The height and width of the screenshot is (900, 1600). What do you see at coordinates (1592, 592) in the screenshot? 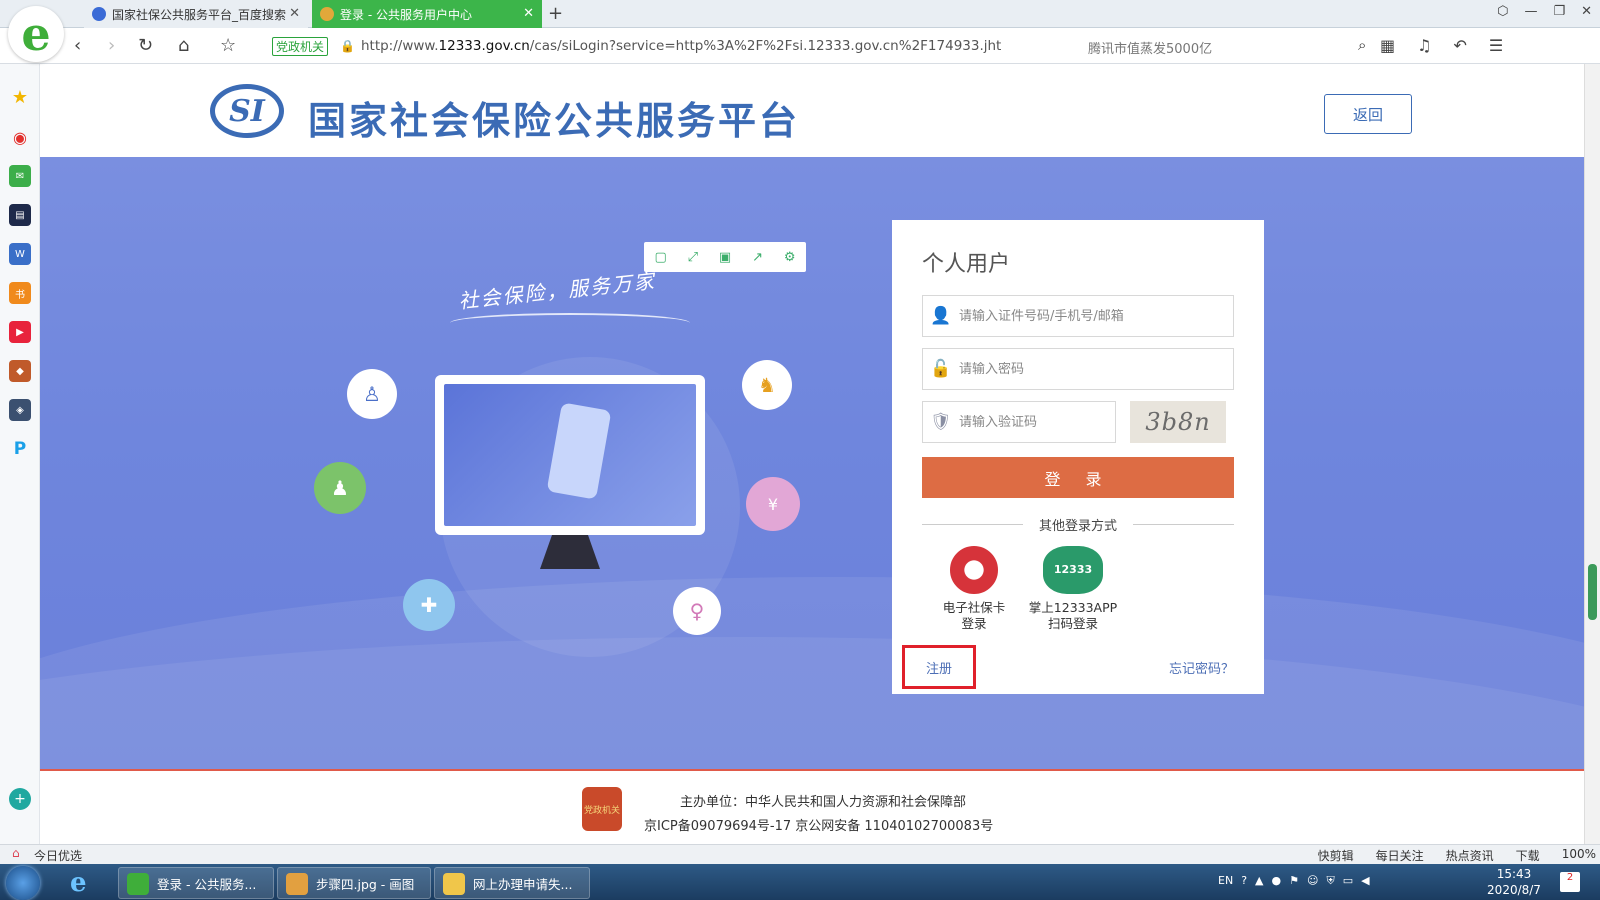
I see `scrollbar-thumb` at bounding box center [1592, 592].